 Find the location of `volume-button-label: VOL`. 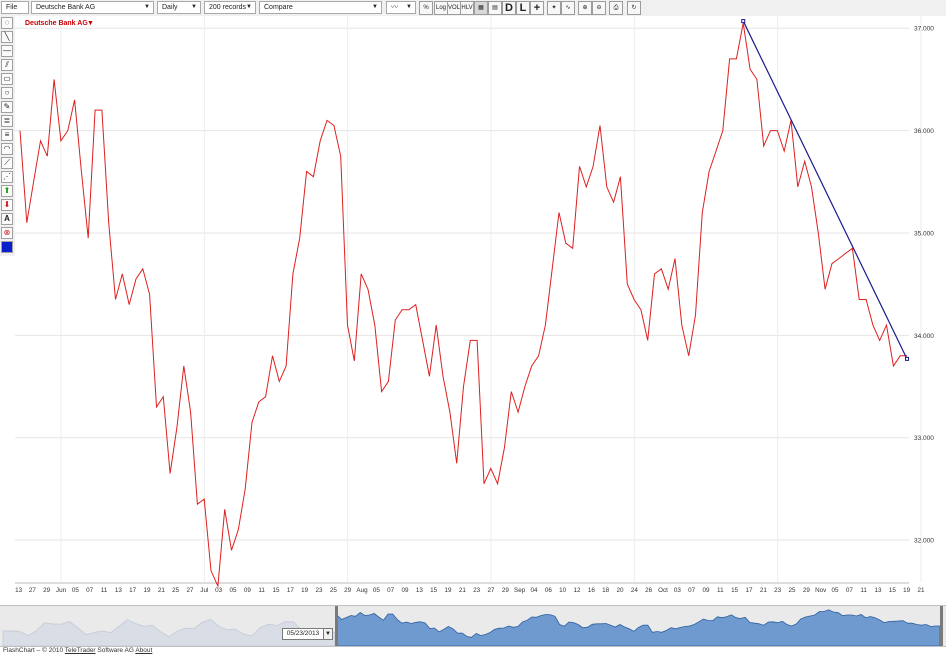

volume-button-label: VOL is located at coordinates (454, 8).